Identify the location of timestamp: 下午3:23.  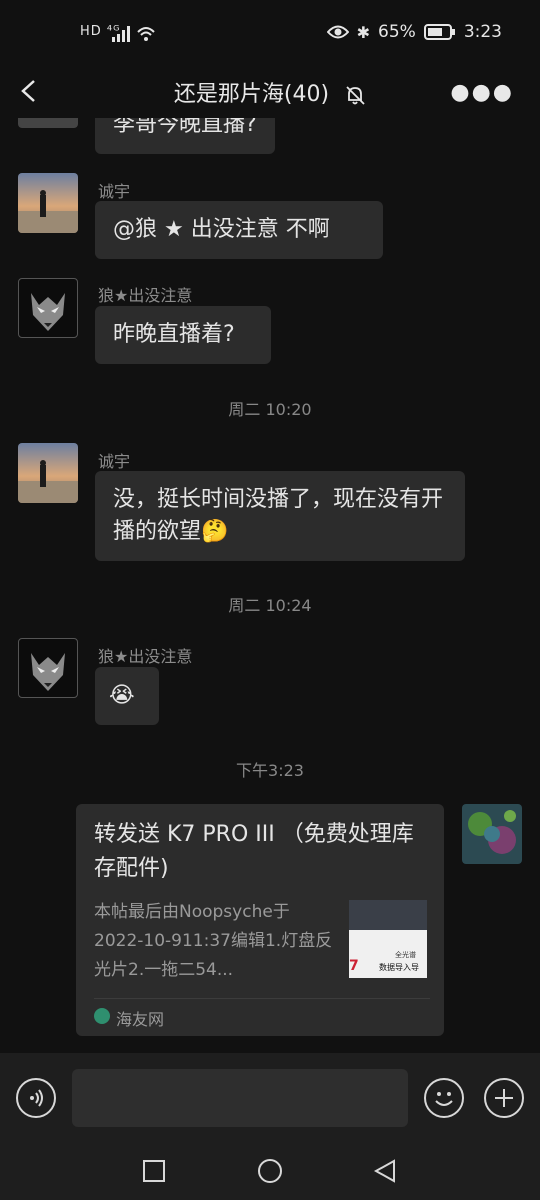
(270, 770).